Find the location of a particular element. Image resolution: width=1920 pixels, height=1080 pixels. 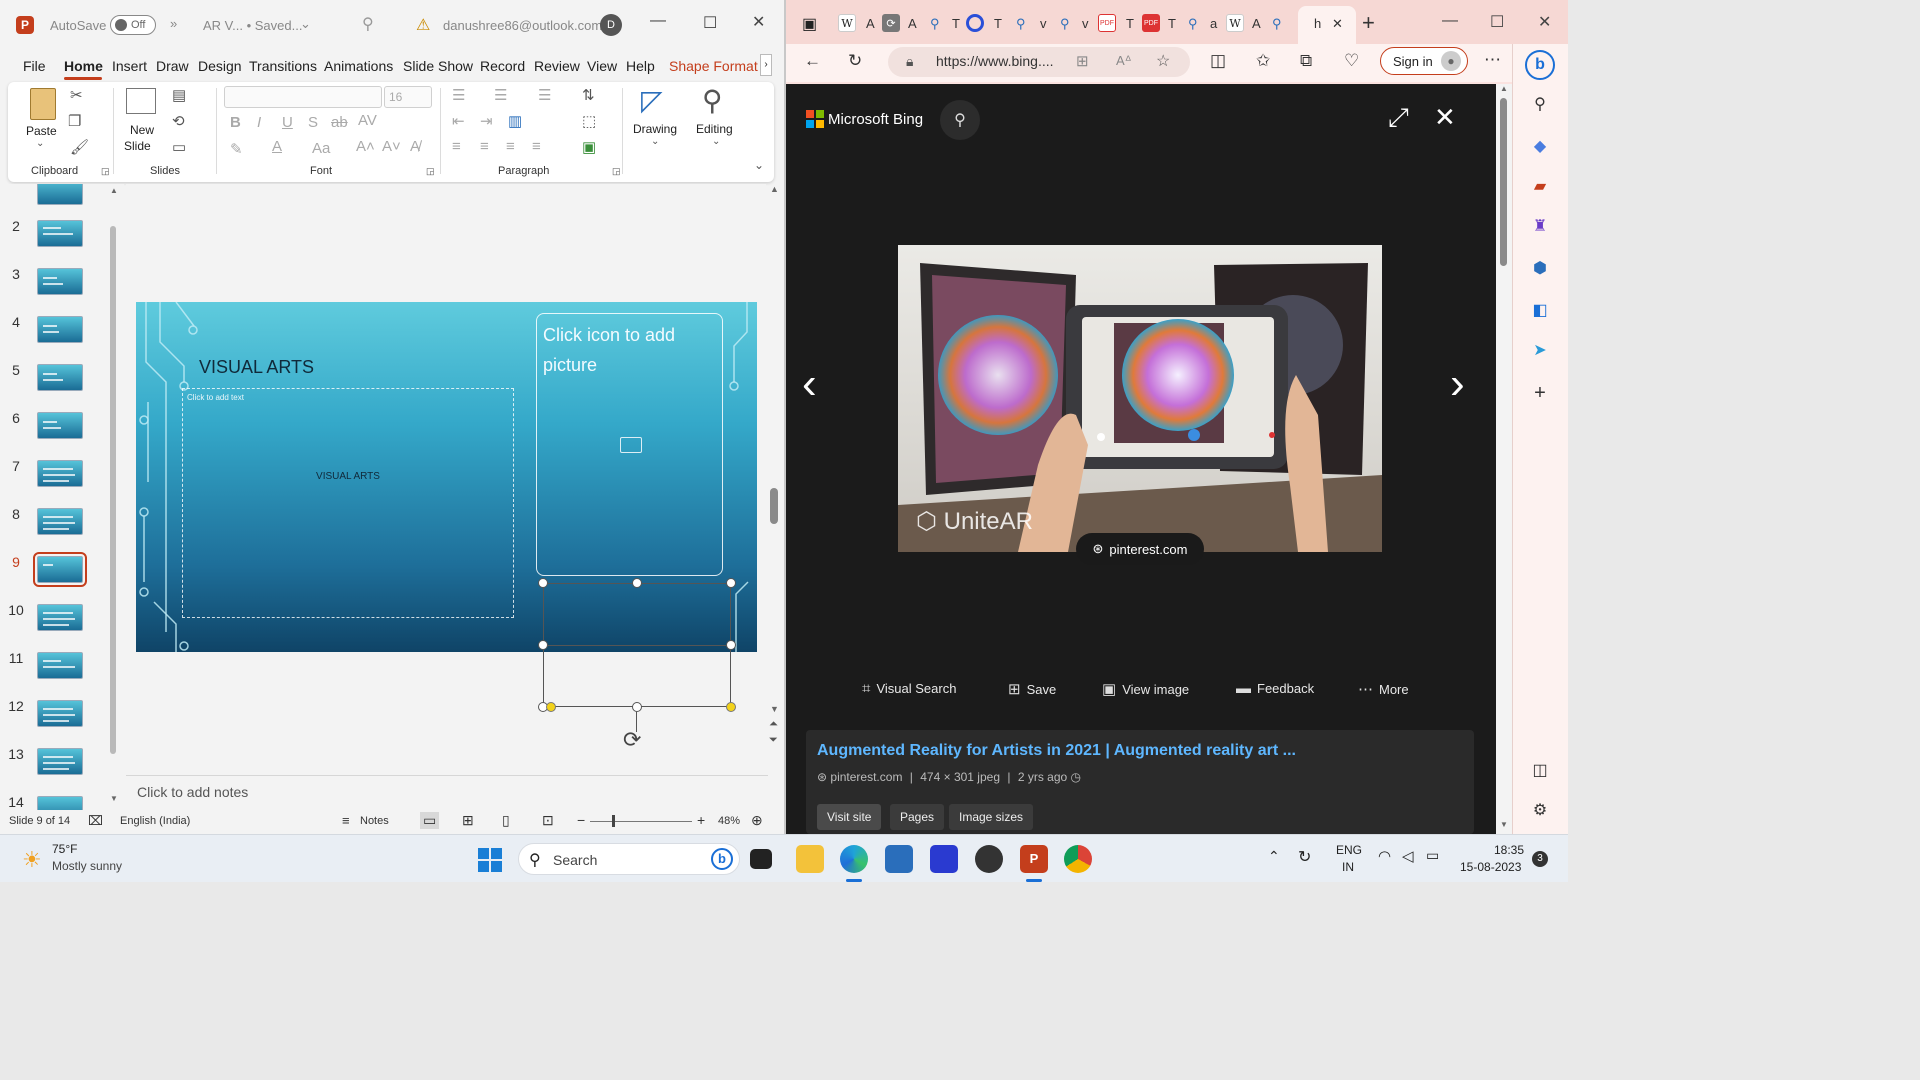

slide-thumbnail-row: 3 is located at coordinates (62, 290).